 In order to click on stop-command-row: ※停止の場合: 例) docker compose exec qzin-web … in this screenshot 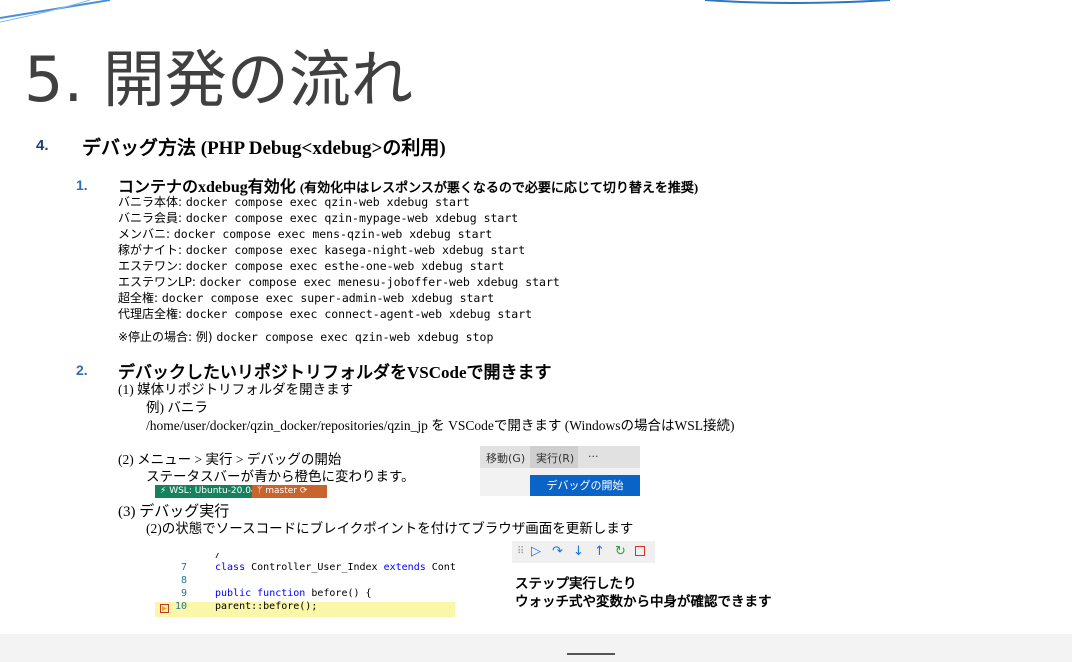, I will do `click(305, 337)`.